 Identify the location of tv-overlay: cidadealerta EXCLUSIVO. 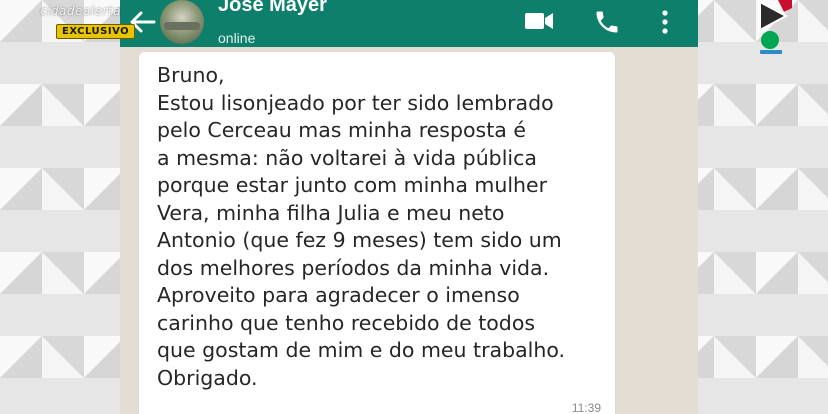
(88, 24).